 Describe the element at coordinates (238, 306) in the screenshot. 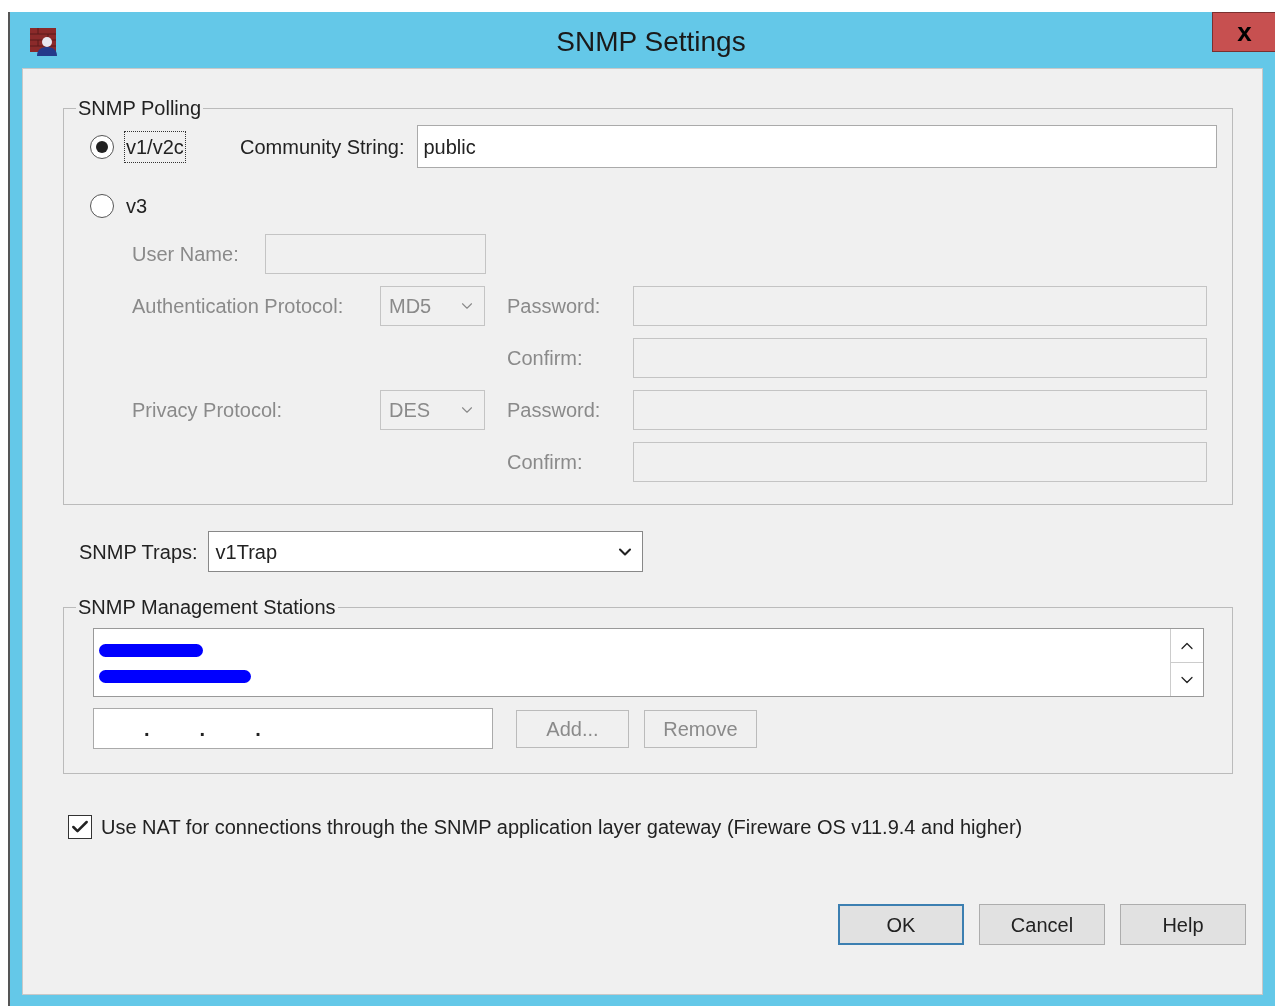

I see `field-label: Authentication Protocol:` at that location.